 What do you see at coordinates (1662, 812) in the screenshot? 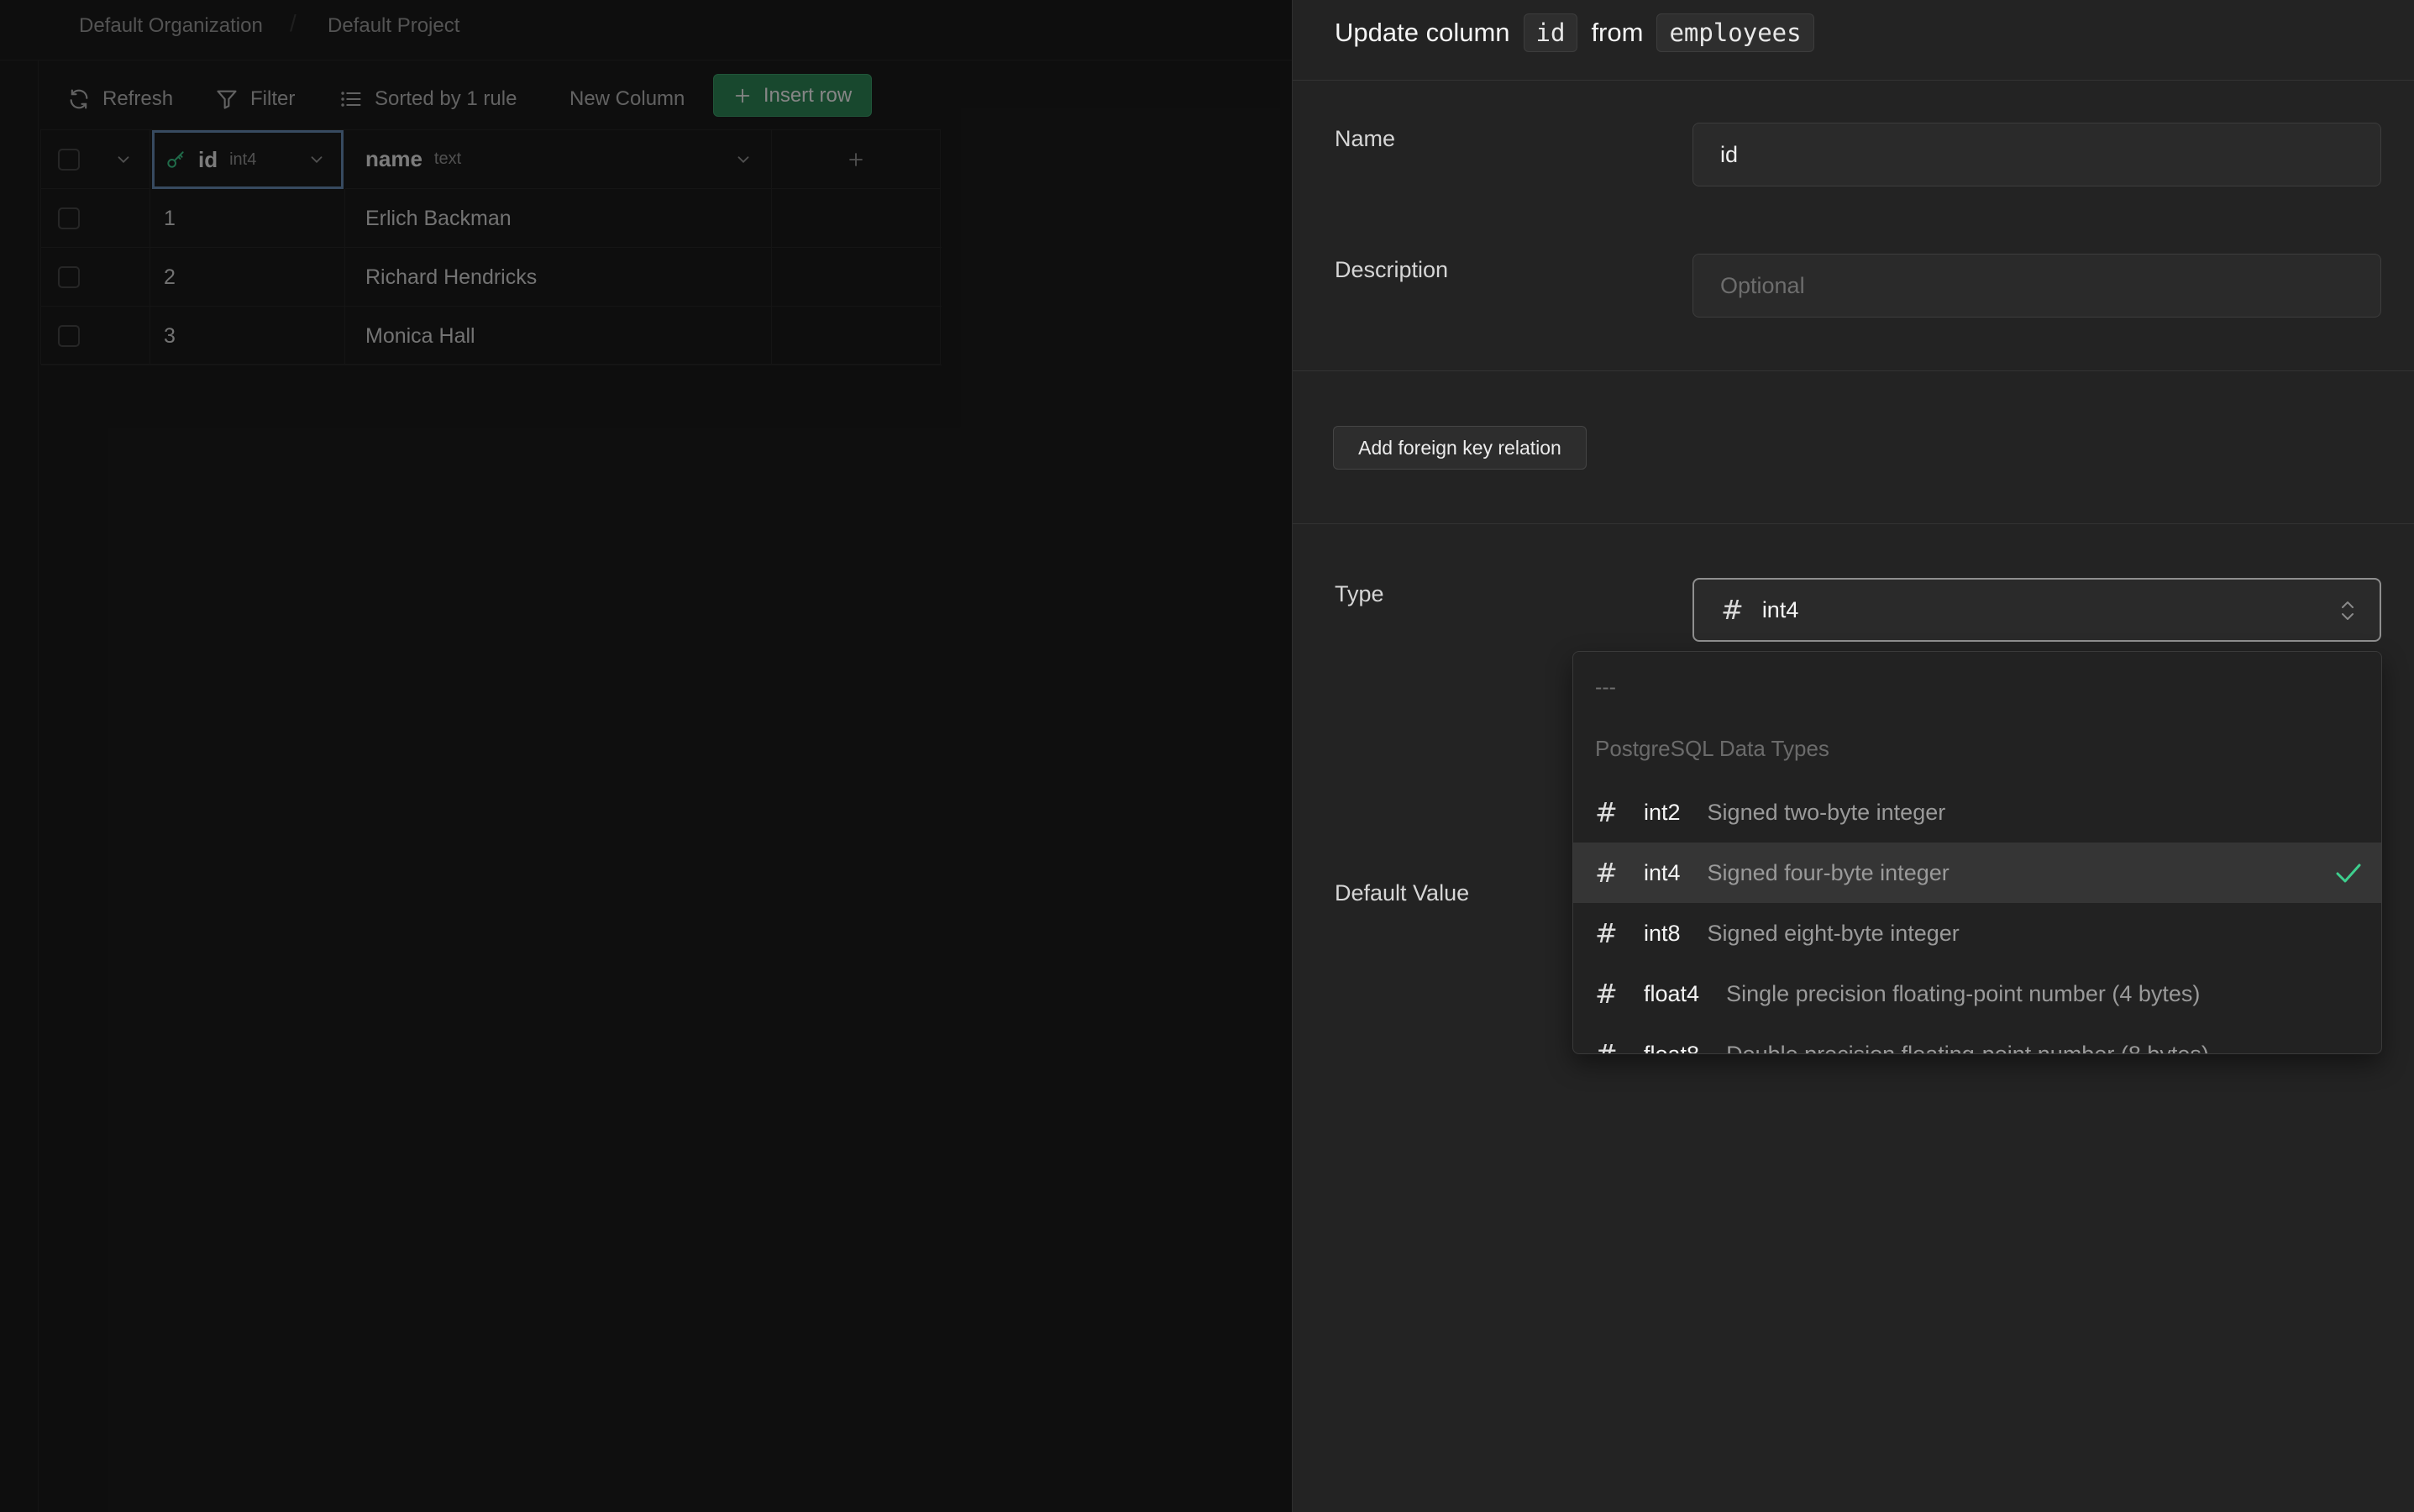
I see `type-option-name: int2` at bounding box center [1662, 812].